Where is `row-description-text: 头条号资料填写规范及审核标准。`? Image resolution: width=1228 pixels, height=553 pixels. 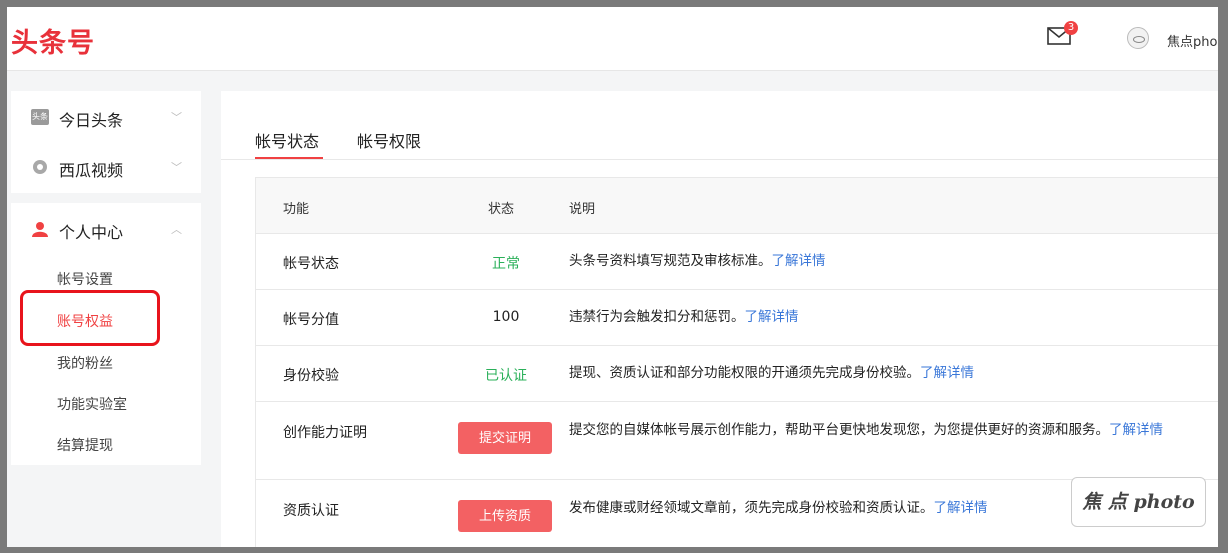 row-description-text: 头条号资料填写规范及审核标准。 is located at coordinates (670, 261).